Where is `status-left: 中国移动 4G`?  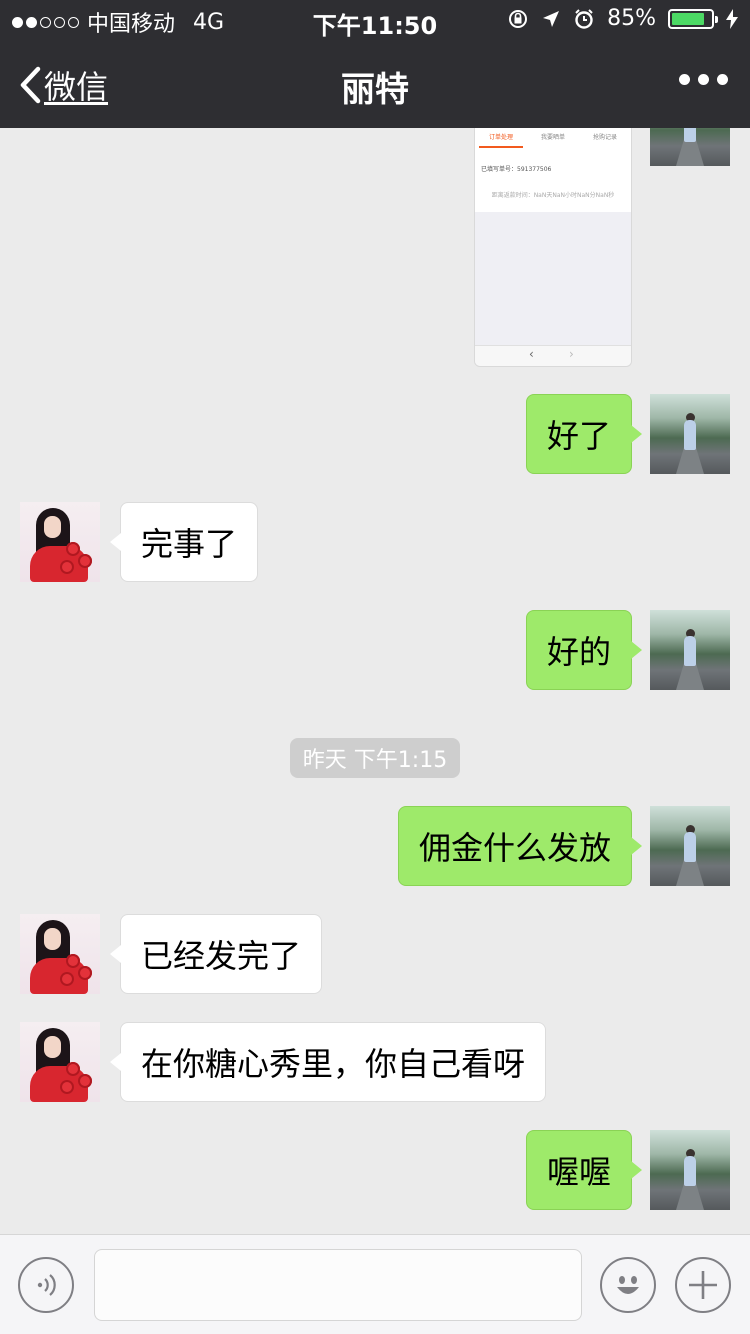 status-left: 中国移动 4G is located at coordinates (118, 22).